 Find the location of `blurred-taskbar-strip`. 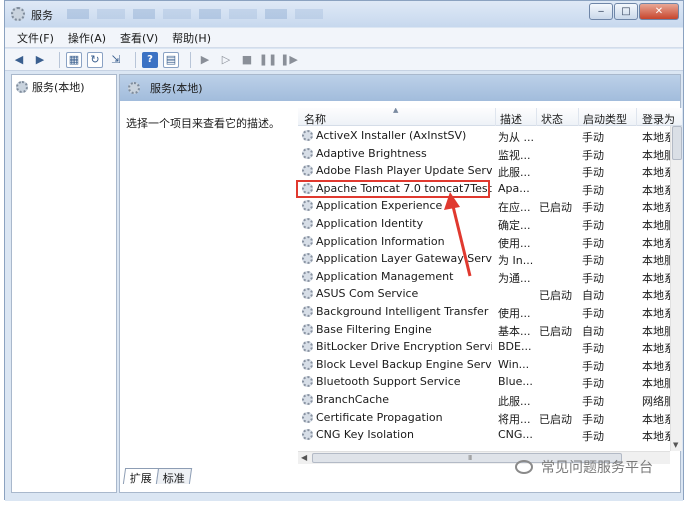

blurred-taskbar-strip is located at coordinates (197, 14).